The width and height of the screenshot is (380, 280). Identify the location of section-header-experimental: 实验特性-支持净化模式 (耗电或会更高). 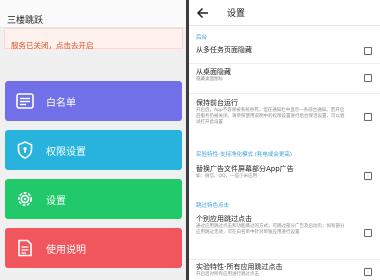
(244, 155).